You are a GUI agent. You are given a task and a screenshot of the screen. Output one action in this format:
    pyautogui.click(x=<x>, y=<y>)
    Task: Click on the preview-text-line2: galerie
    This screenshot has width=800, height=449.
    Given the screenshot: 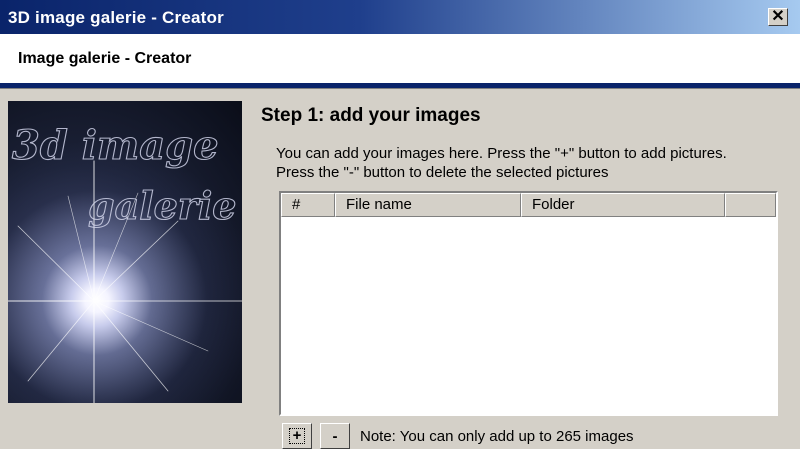 What is the action you would take?
    pyautogui.click(x=162, y=205)
    